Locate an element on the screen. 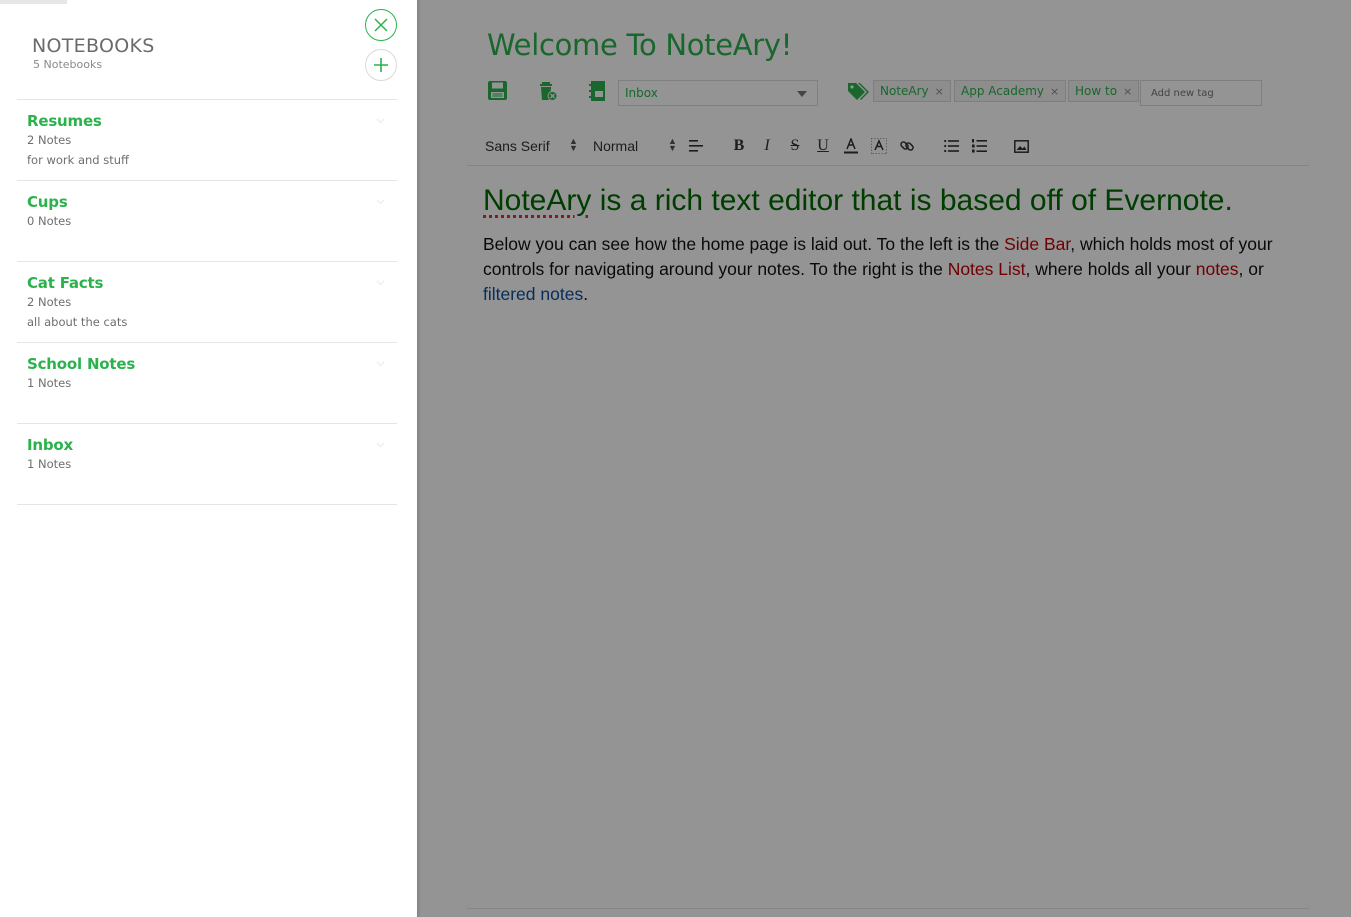 This screenshot has width=1351, height=917. plus-icon is located at coordinates (381, 65).